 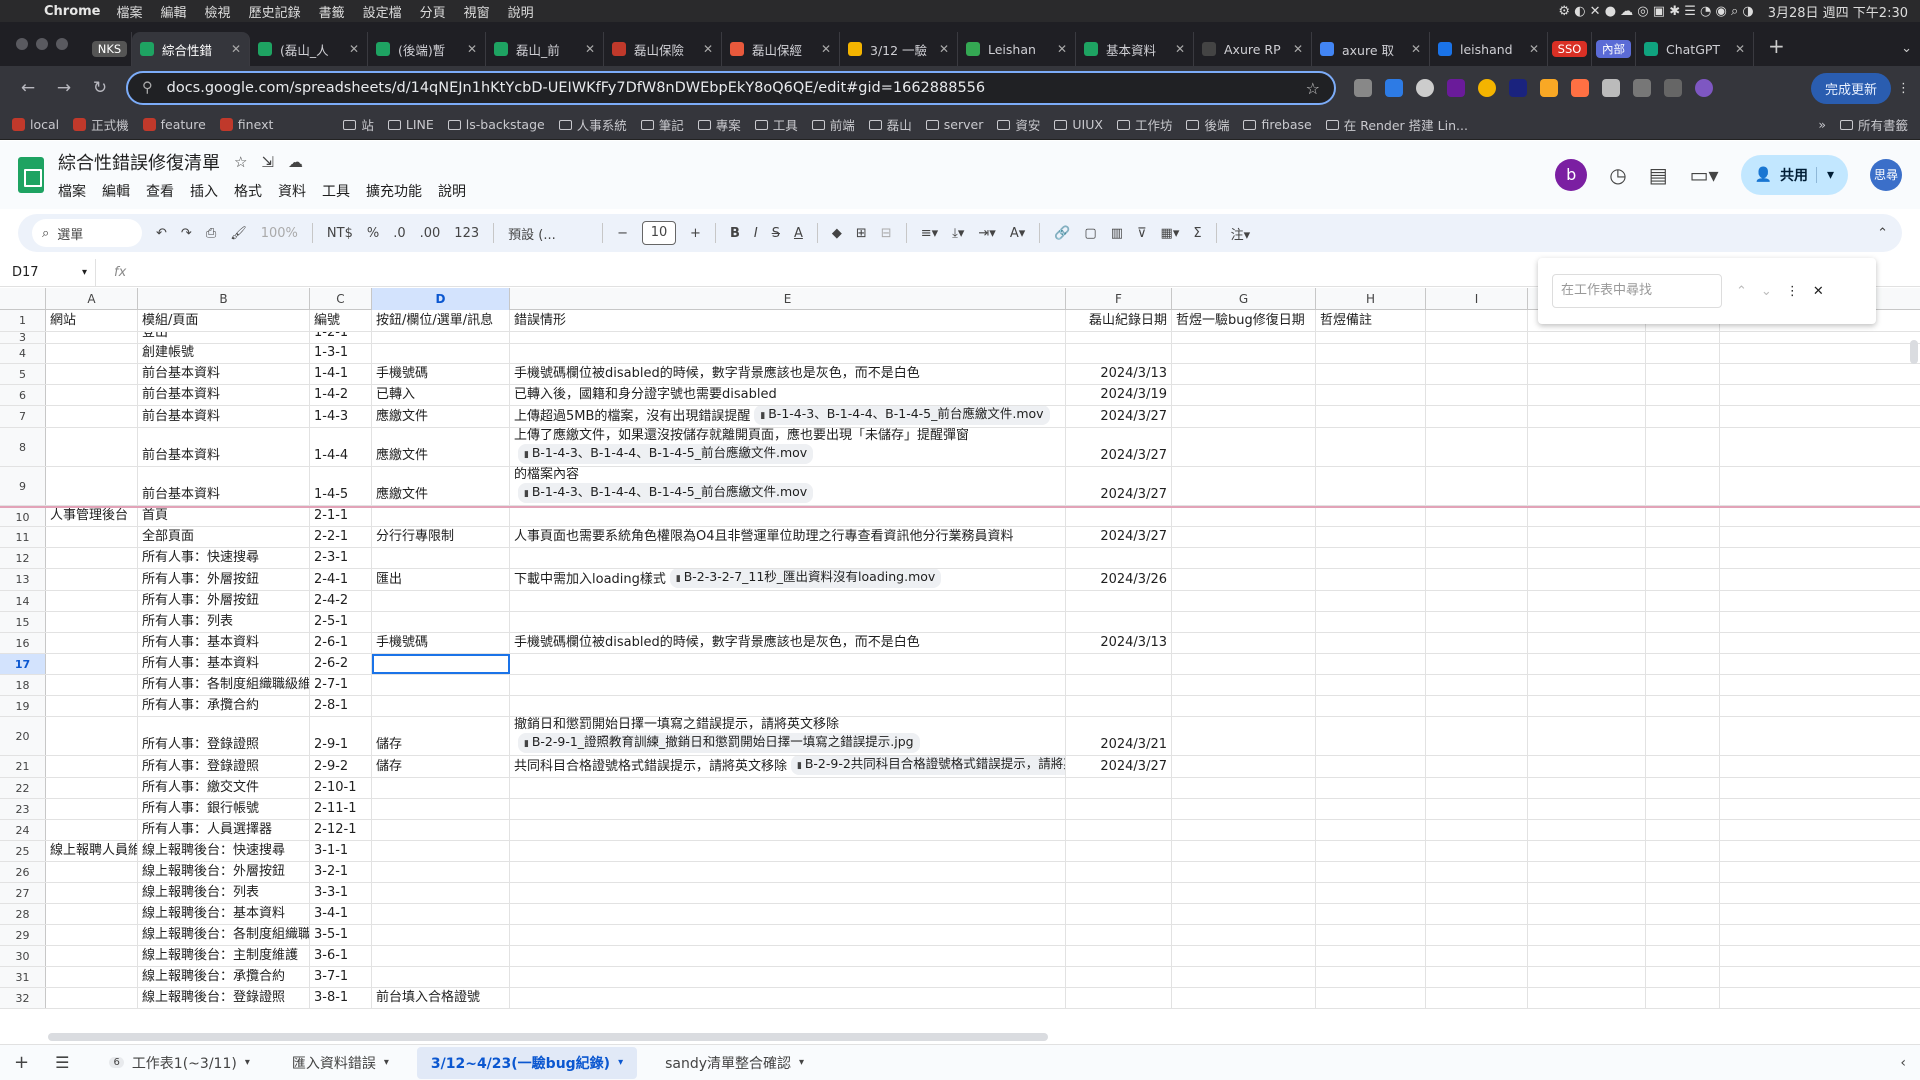 What do you see at coordinates (224, 914) in the screenshot?
I see `table-cell: 線上報聘後台：基本資料` at bounding box center [224, 914].